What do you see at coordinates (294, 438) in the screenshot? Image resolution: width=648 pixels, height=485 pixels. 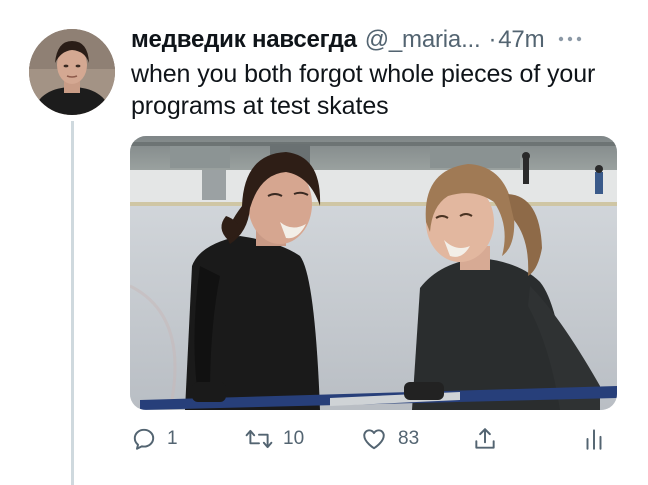 I see `retweet-count: 10` at bounding box center [294, 438].